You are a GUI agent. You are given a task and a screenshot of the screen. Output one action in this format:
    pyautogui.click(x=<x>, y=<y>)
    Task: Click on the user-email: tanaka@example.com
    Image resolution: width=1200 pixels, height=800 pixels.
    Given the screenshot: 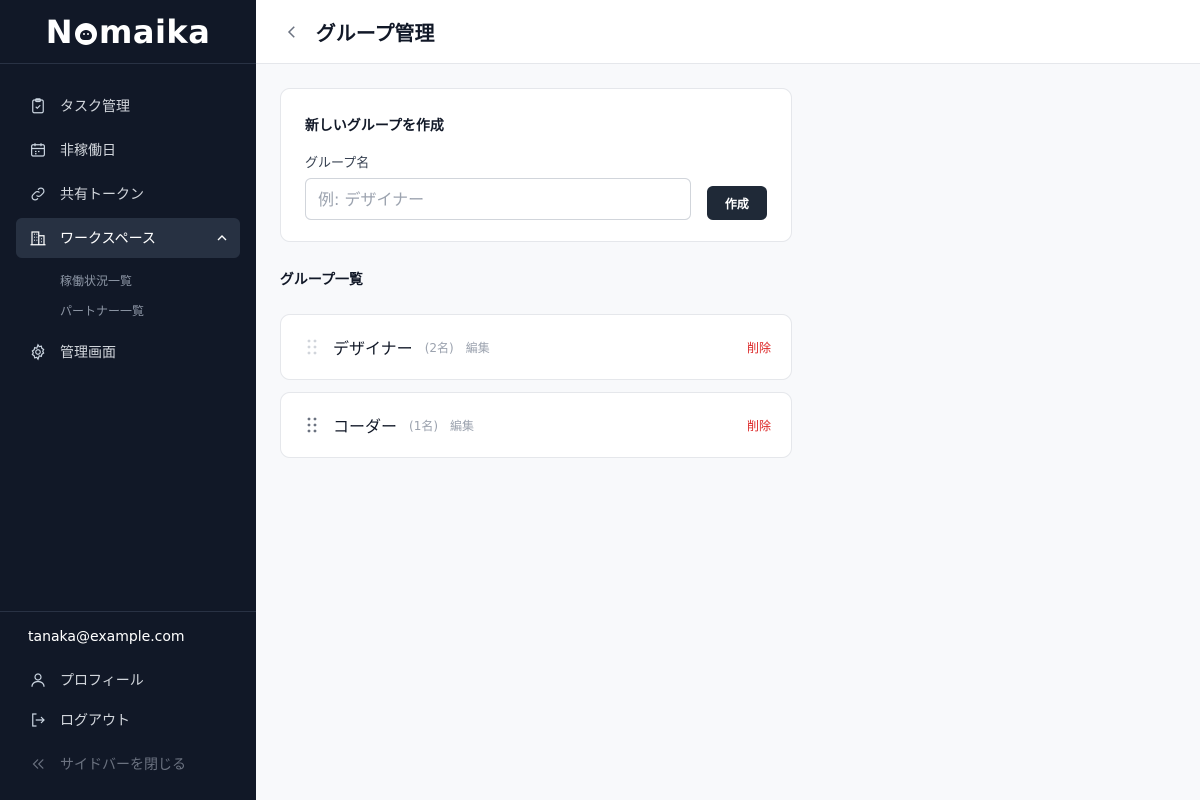 What is the action you would take?
    pyautogui.click(x=106, y=637)
    